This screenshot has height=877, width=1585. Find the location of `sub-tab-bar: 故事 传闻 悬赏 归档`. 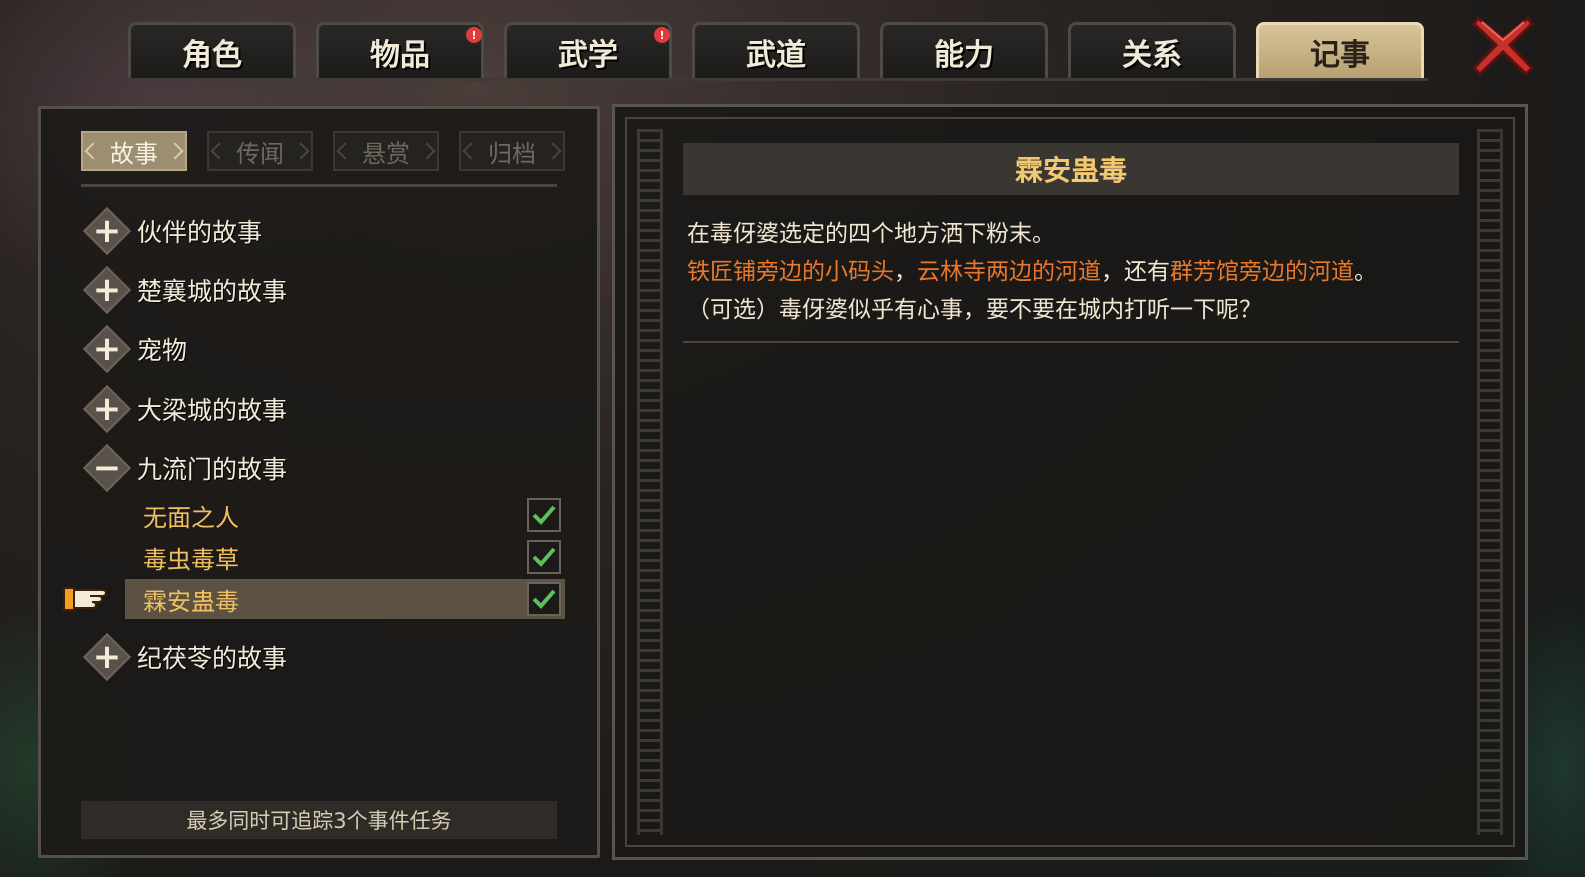

sub-tab-bar: 故事 传闻 悬赏 归档 is located at coordinates (323, 151).